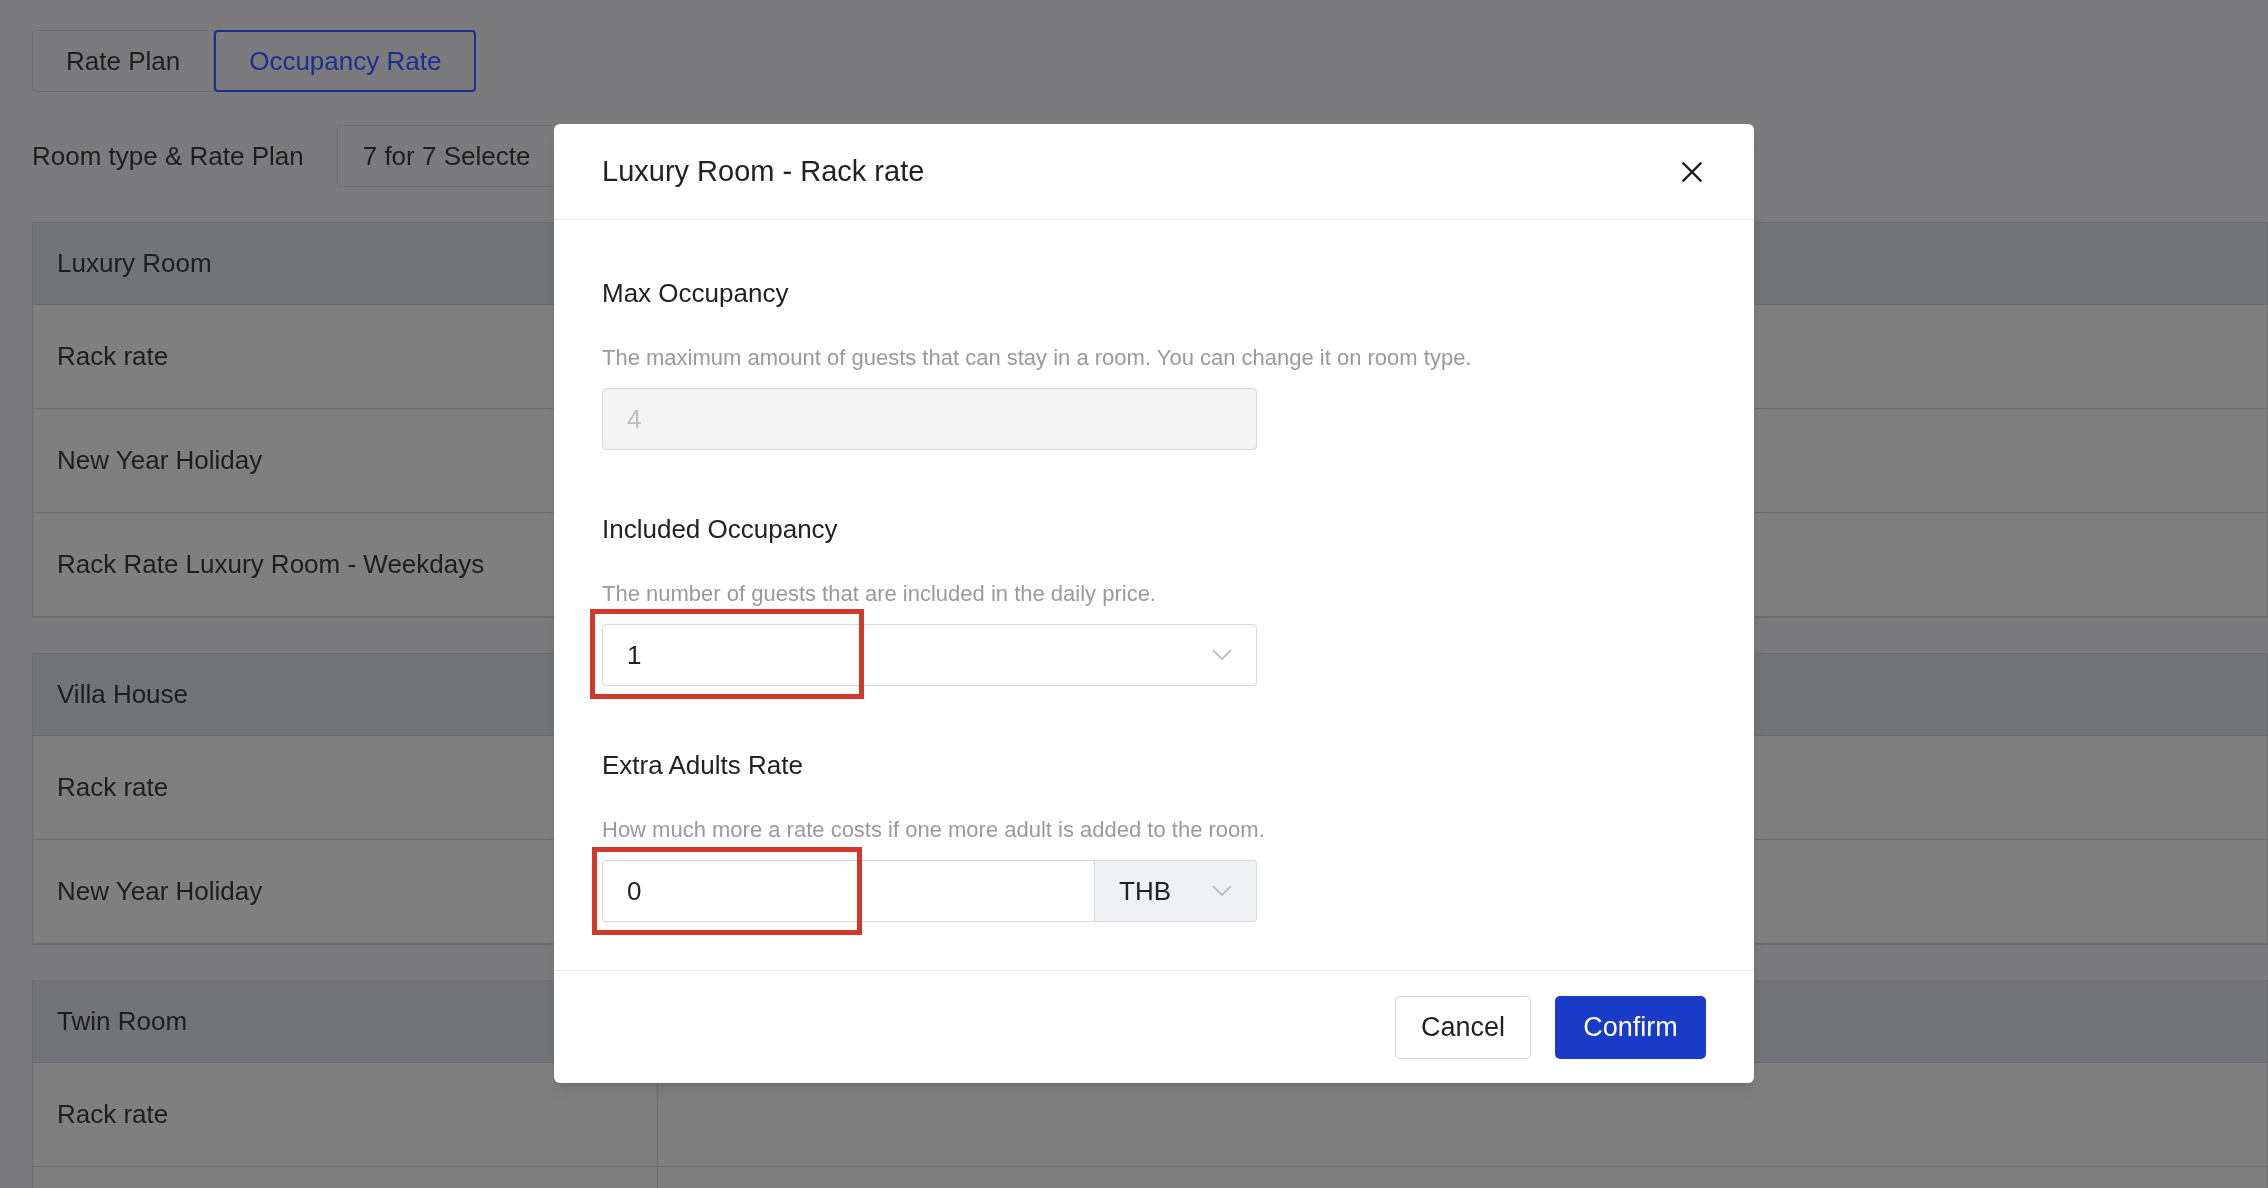 This screenshot has width=2268, height=1188. I want to click on section-description: The maximum amount of guests that can stay in a room. You can change it on room type., so click(1037, 358).